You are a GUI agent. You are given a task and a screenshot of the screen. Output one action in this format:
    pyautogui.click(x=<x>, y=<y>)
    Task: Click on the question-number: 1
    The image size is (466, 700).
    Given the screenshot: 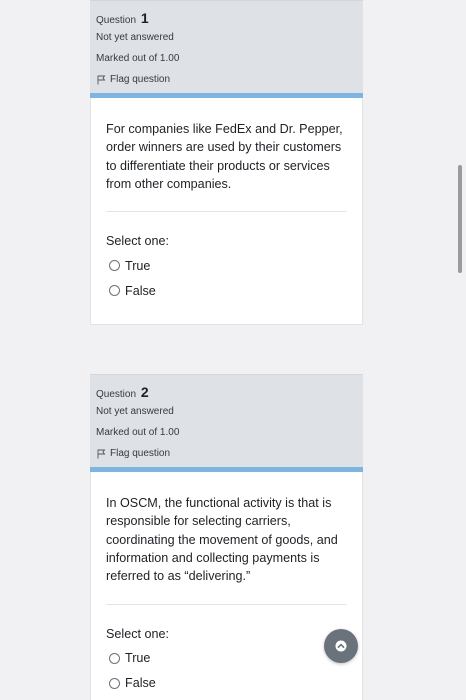 What is the action you would take?
    pyautogui.click(x=144, y=18)
    